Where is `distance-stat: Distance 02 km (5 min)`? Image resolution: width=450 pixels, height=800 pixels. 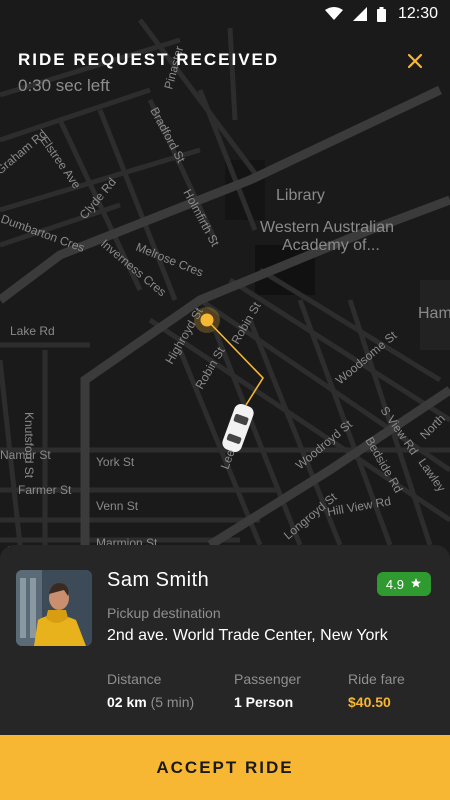
distance-stat: Distance 02 km (5 min) is located at coordinates (150, 690).